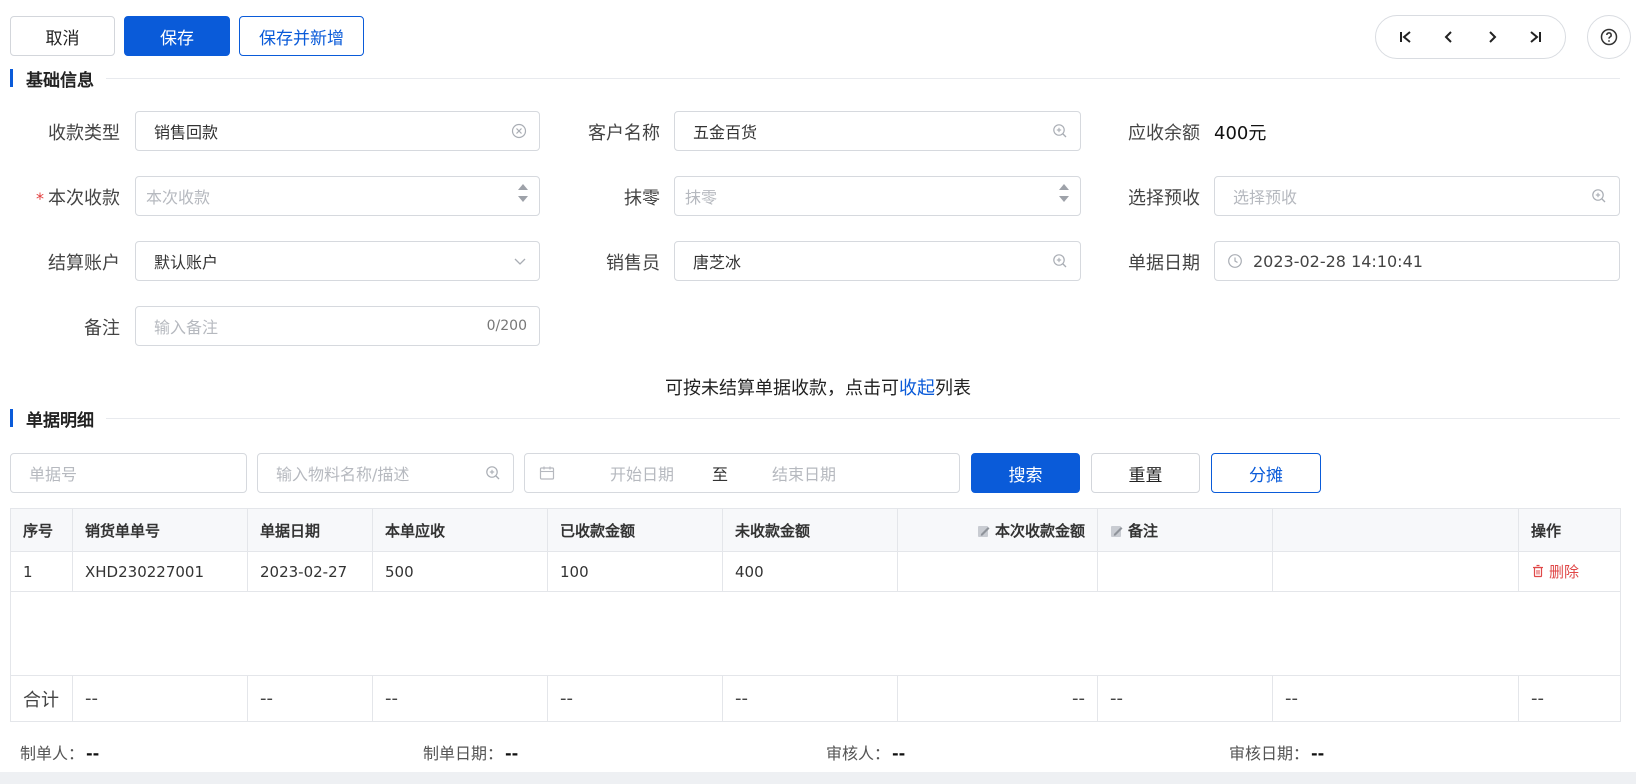 This screenshot has height=784, width=1636. I want to click on delete-label: 删除, so click(1564, 571).